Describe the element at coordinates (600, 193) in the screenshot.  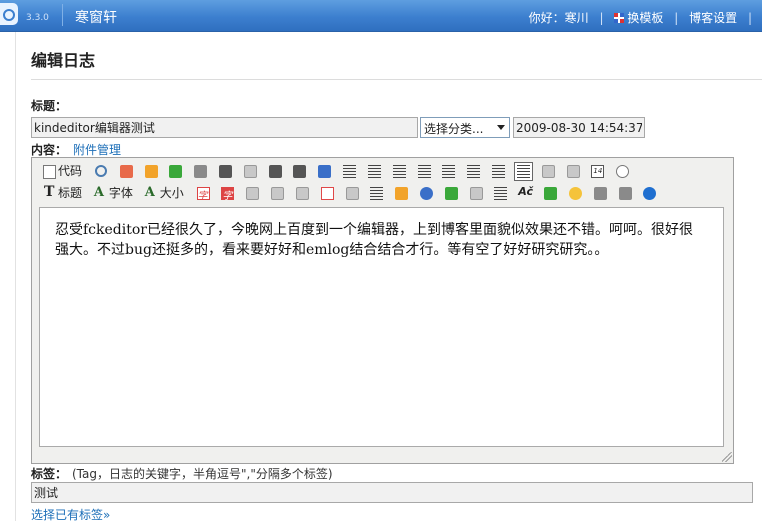
I see `insert-link-button` at that location.